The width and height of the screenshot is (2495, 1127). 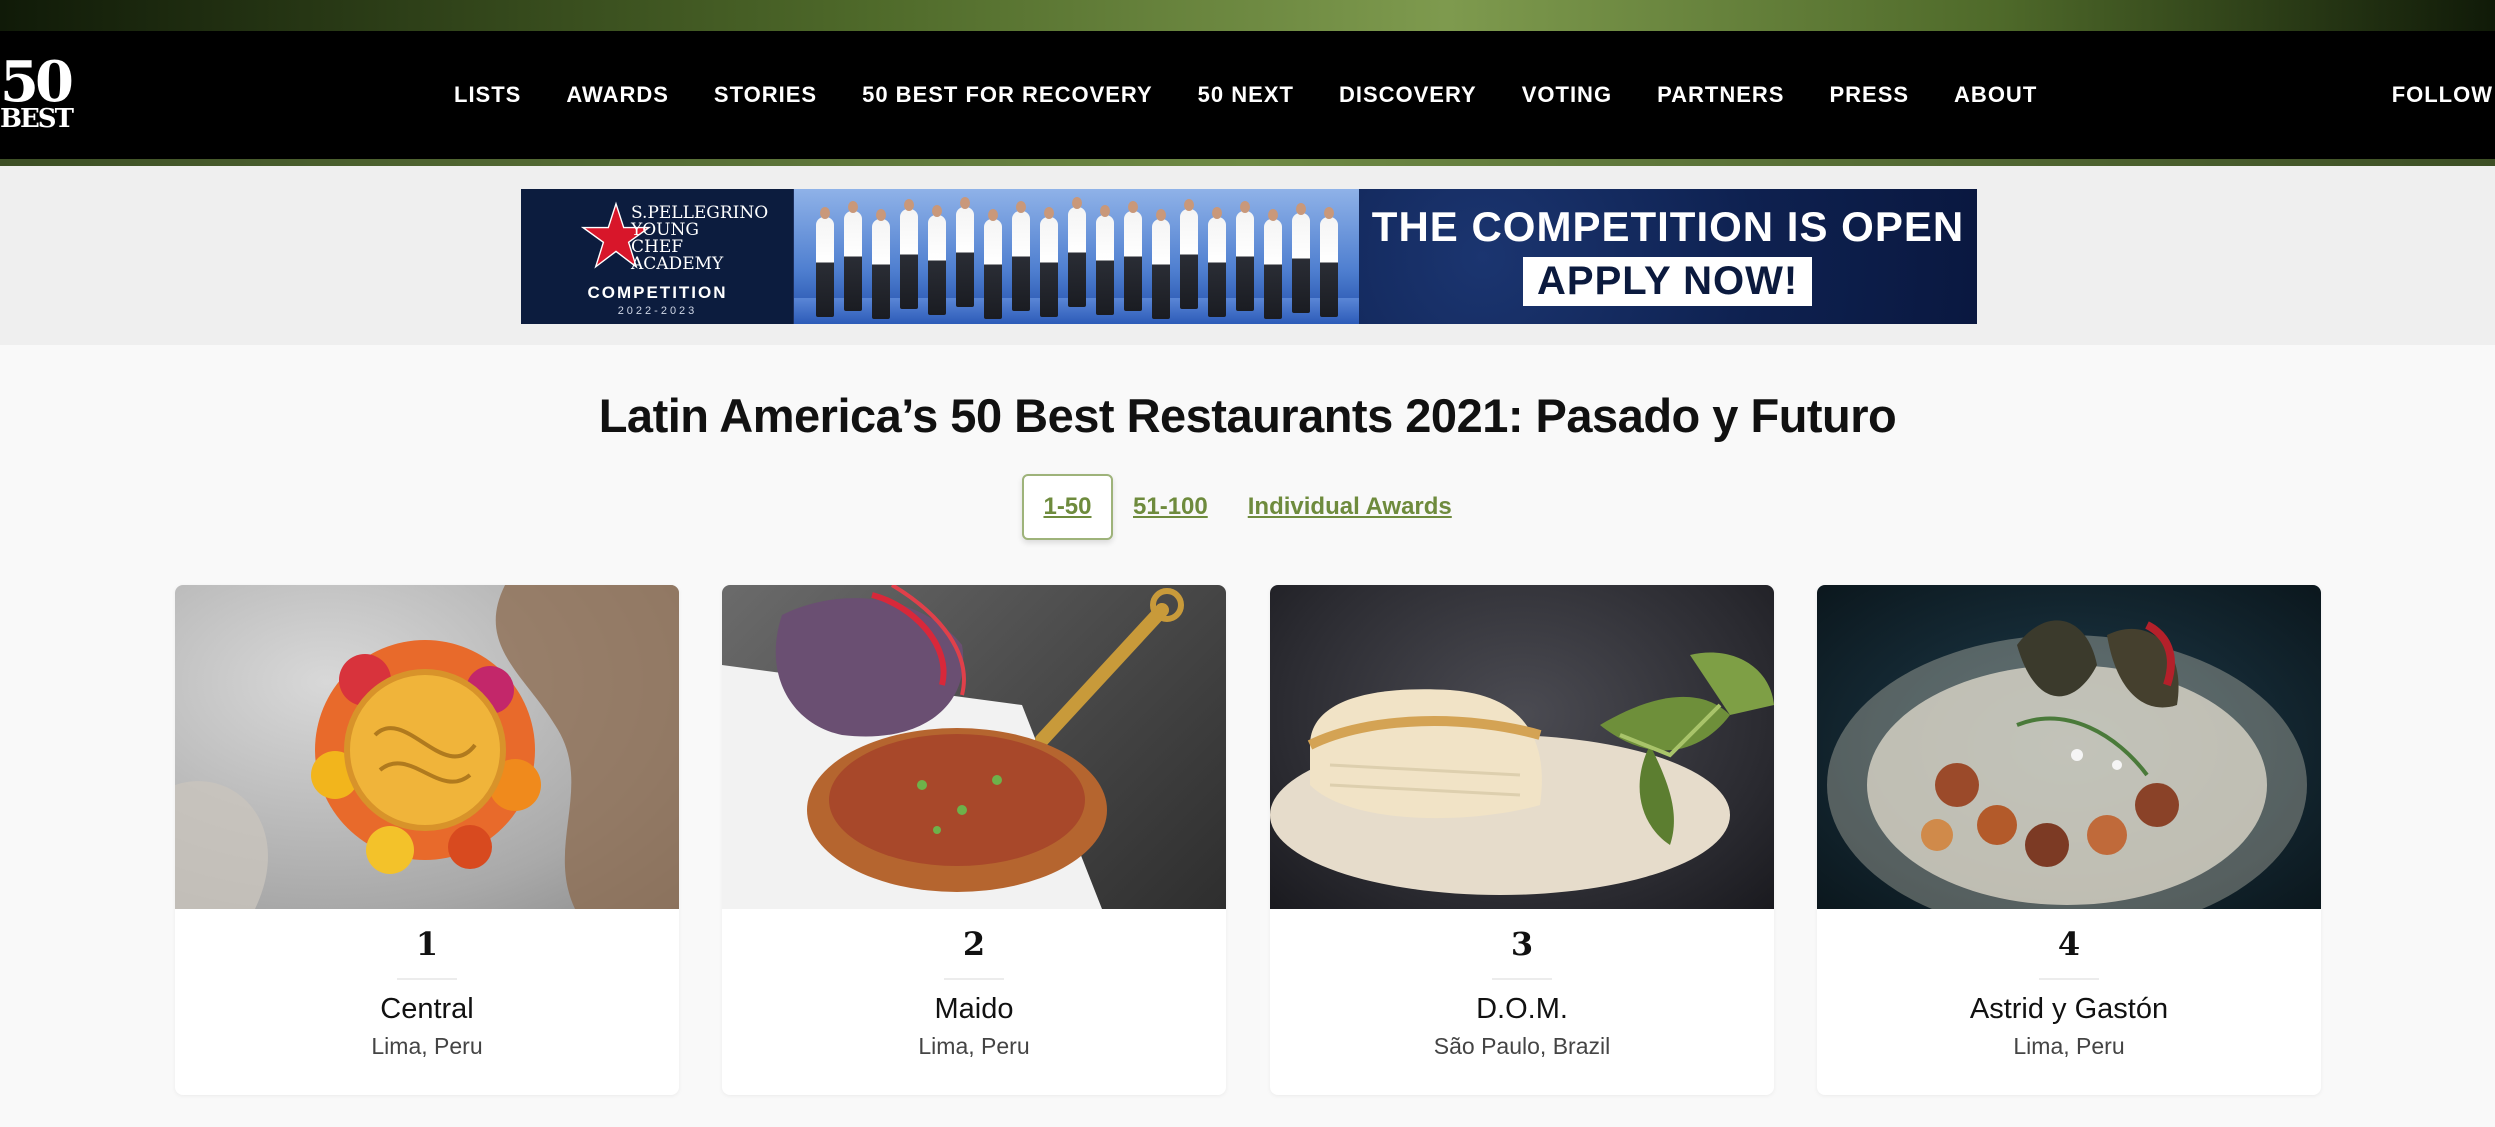 What do you see at coordinates (1668, 281) in the screenshot?
I see `apply-now-button: APPLY NOW!` at bounding box center [1668, 281].